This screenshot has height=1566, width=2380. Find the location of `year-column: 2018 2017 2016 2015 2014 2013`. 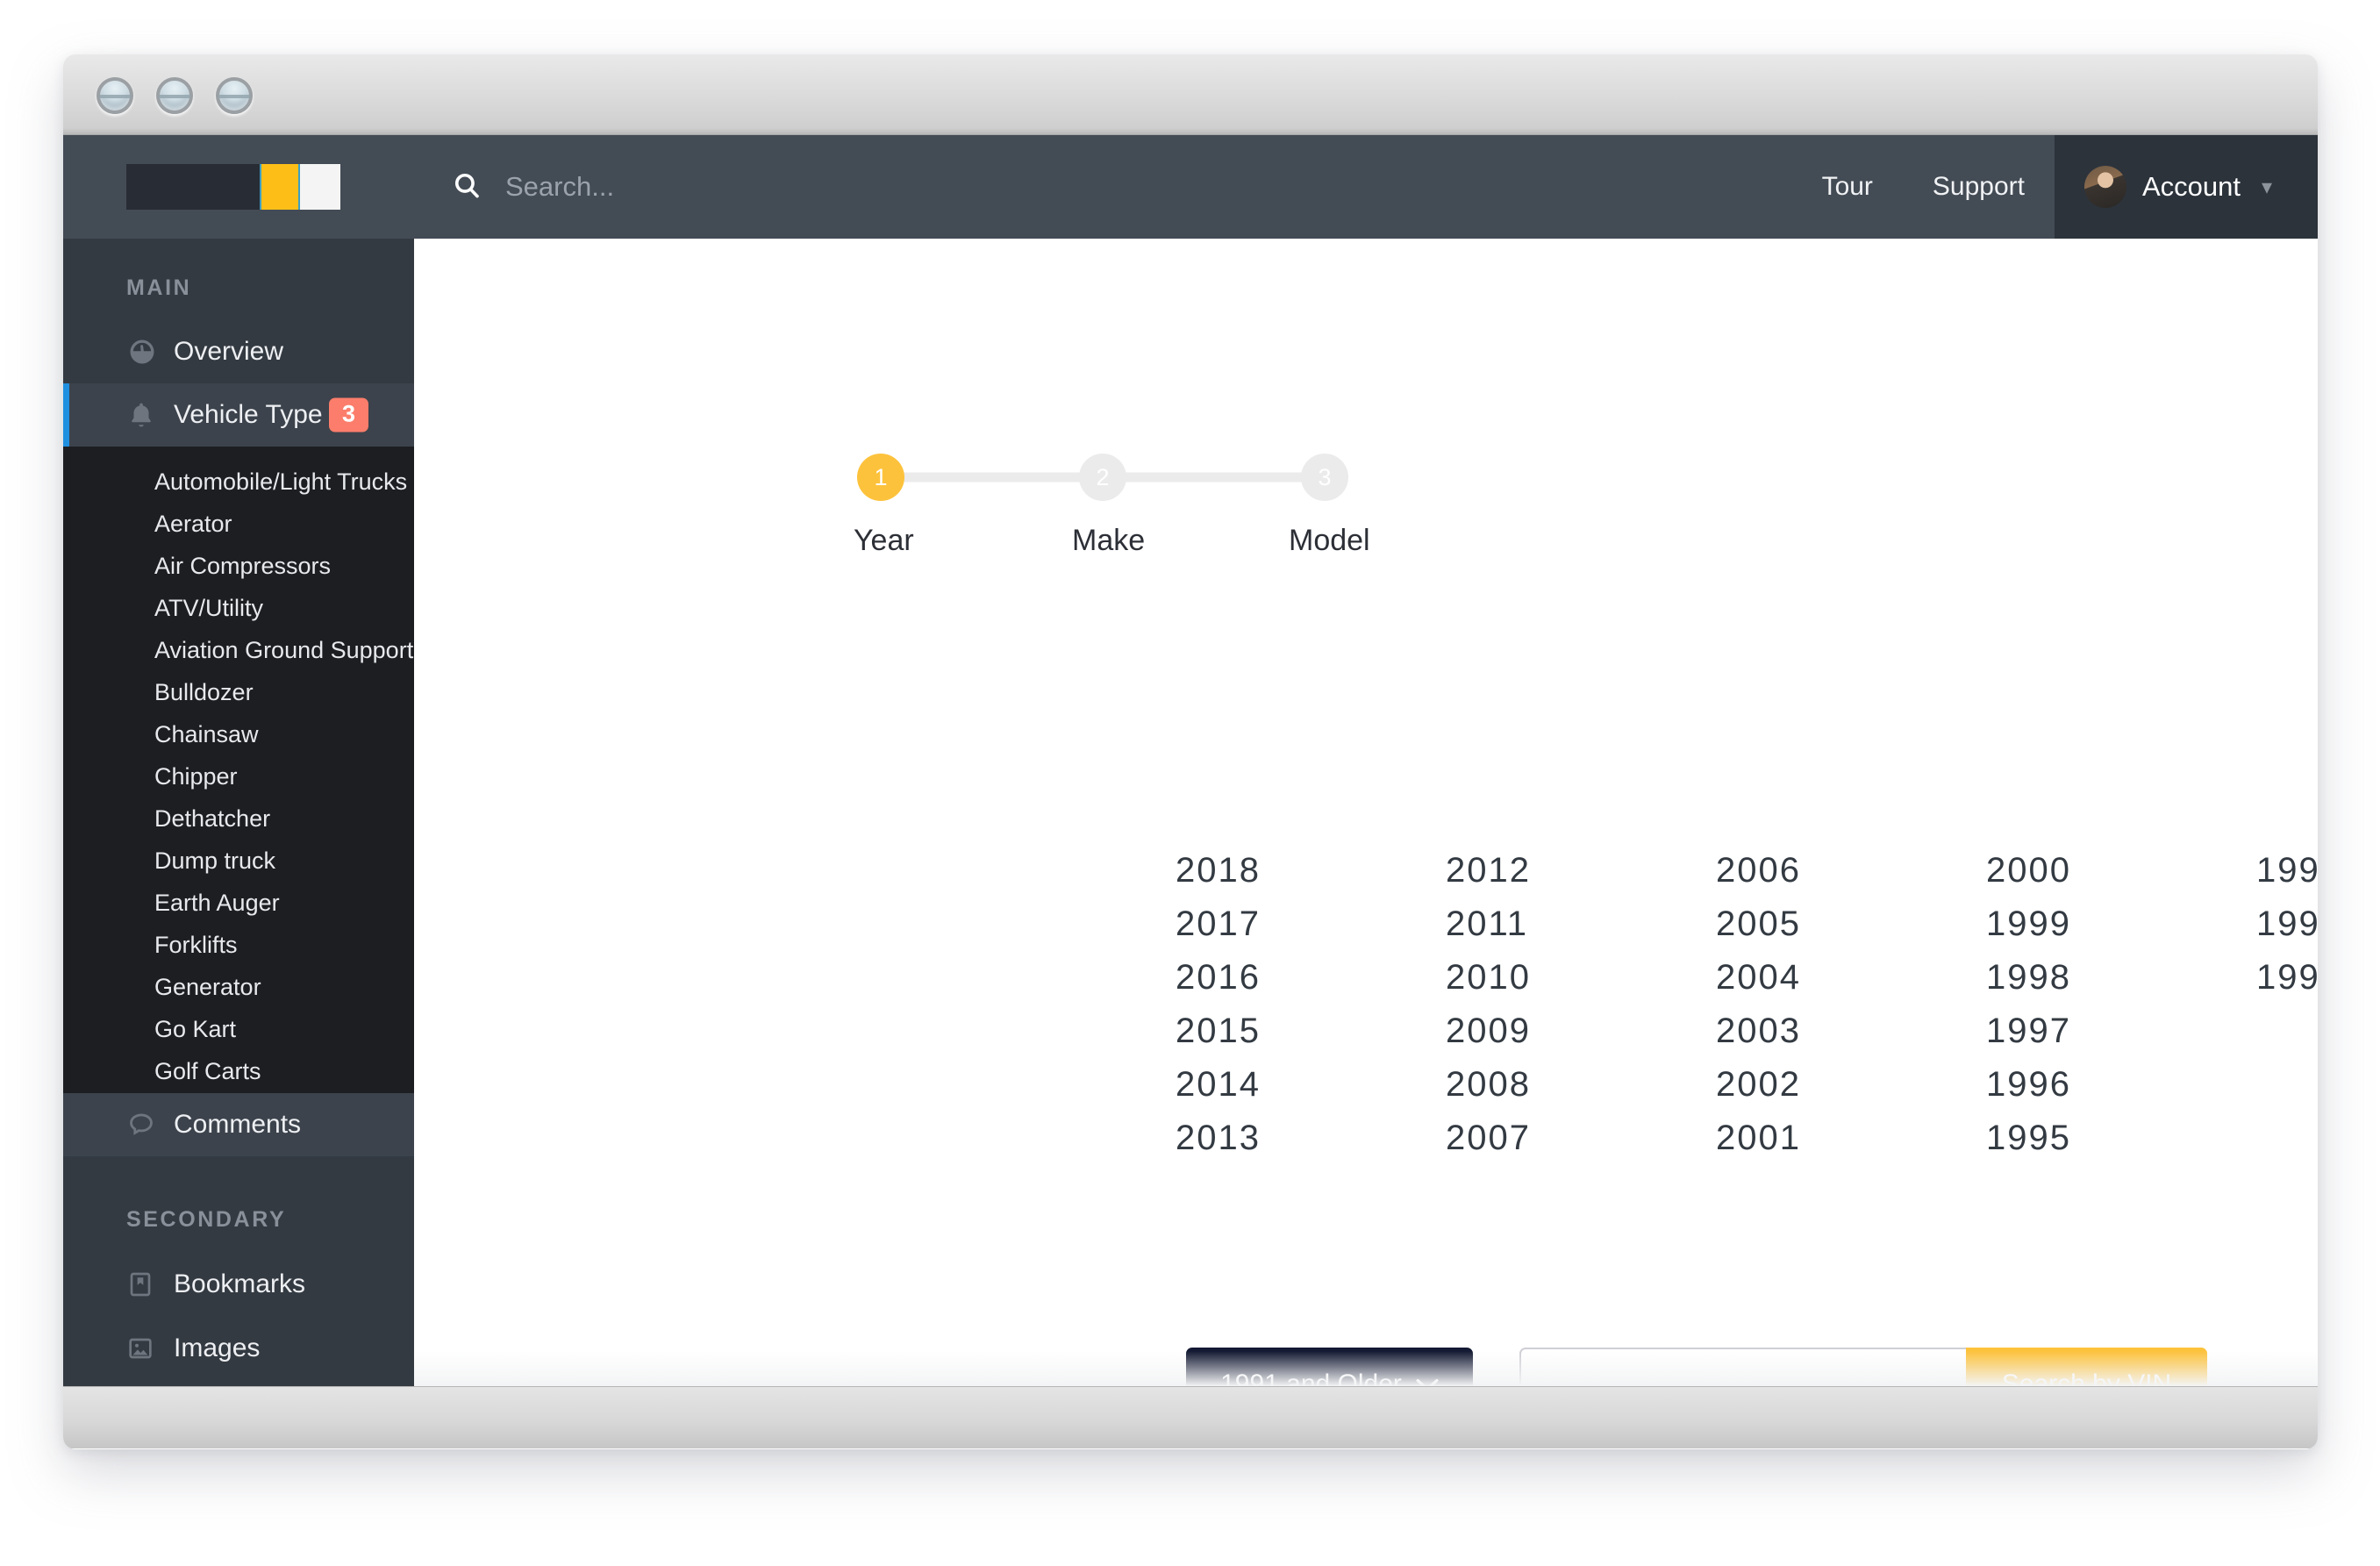

year-column: 2018 2017 2016 2015 2014 2013 is located at coordinates (1311, 1005).